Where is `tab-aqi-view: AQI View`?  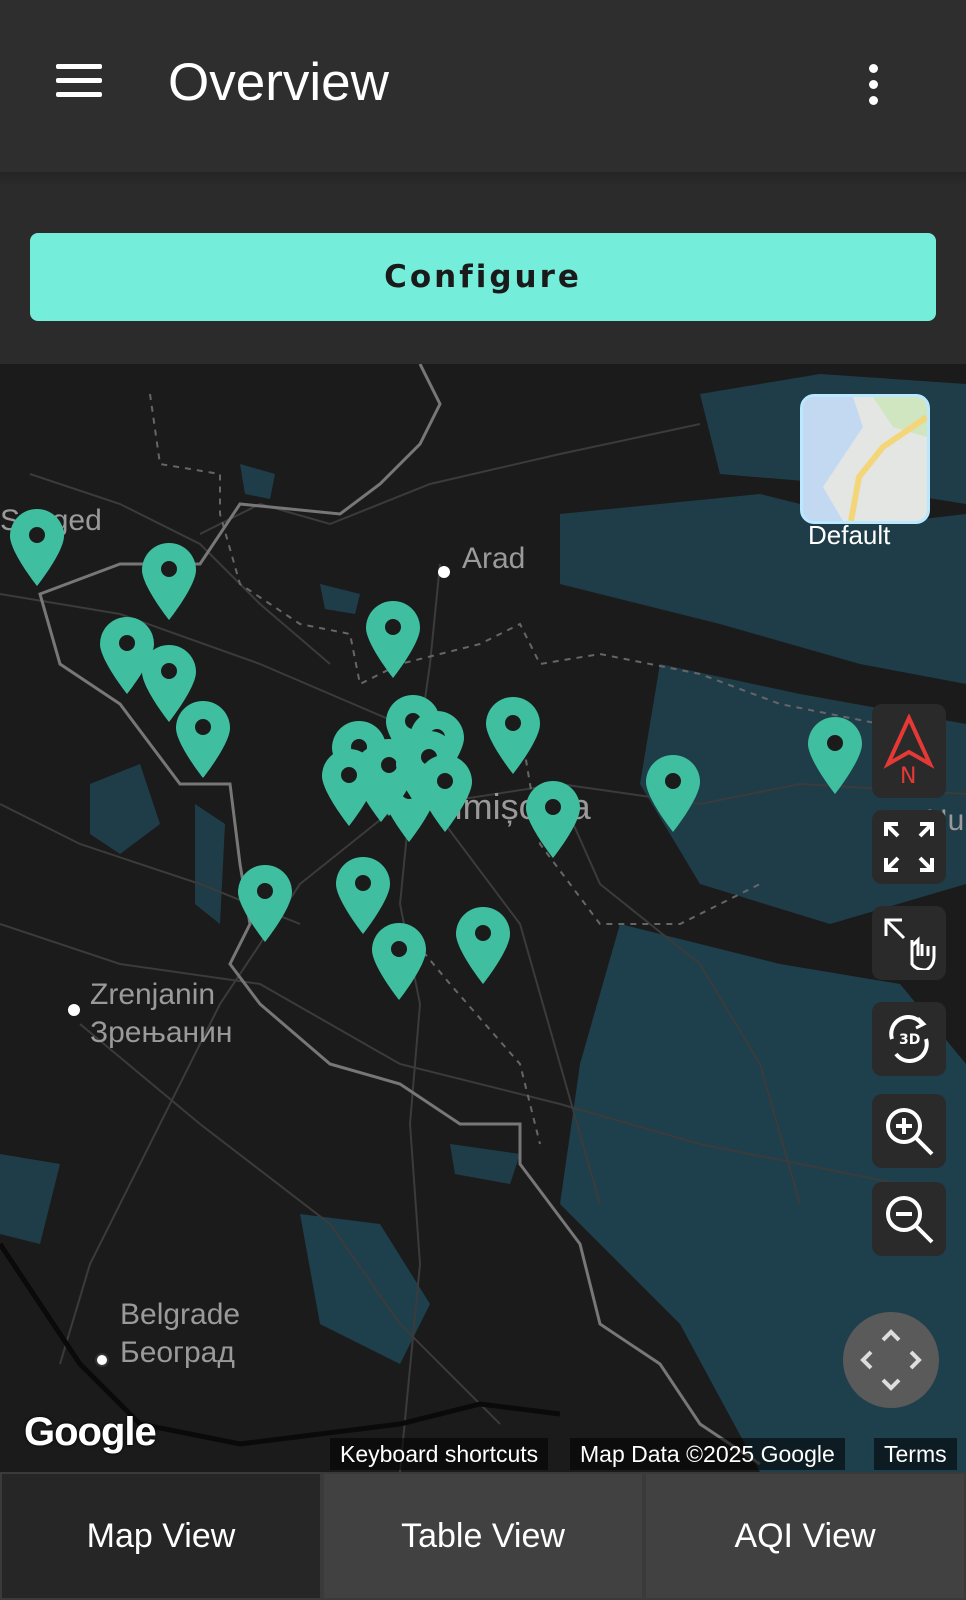
tab-aqi-view: AQI View is located at coordinates (805, 1536).